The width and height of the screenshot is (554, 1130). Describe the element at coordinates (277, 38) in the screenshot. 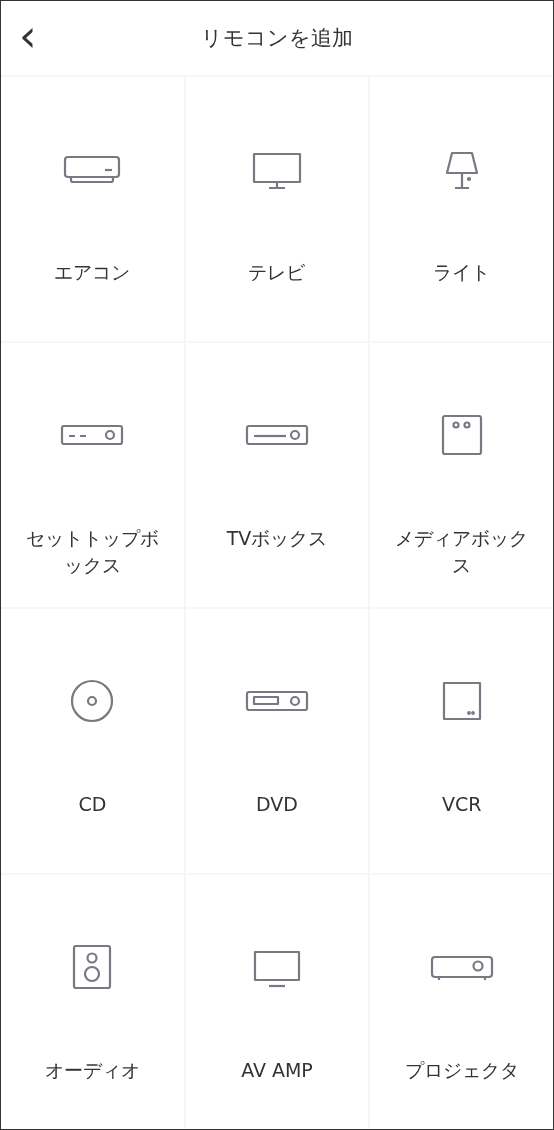

I see `screen-title: リモコンを追加` at that location.